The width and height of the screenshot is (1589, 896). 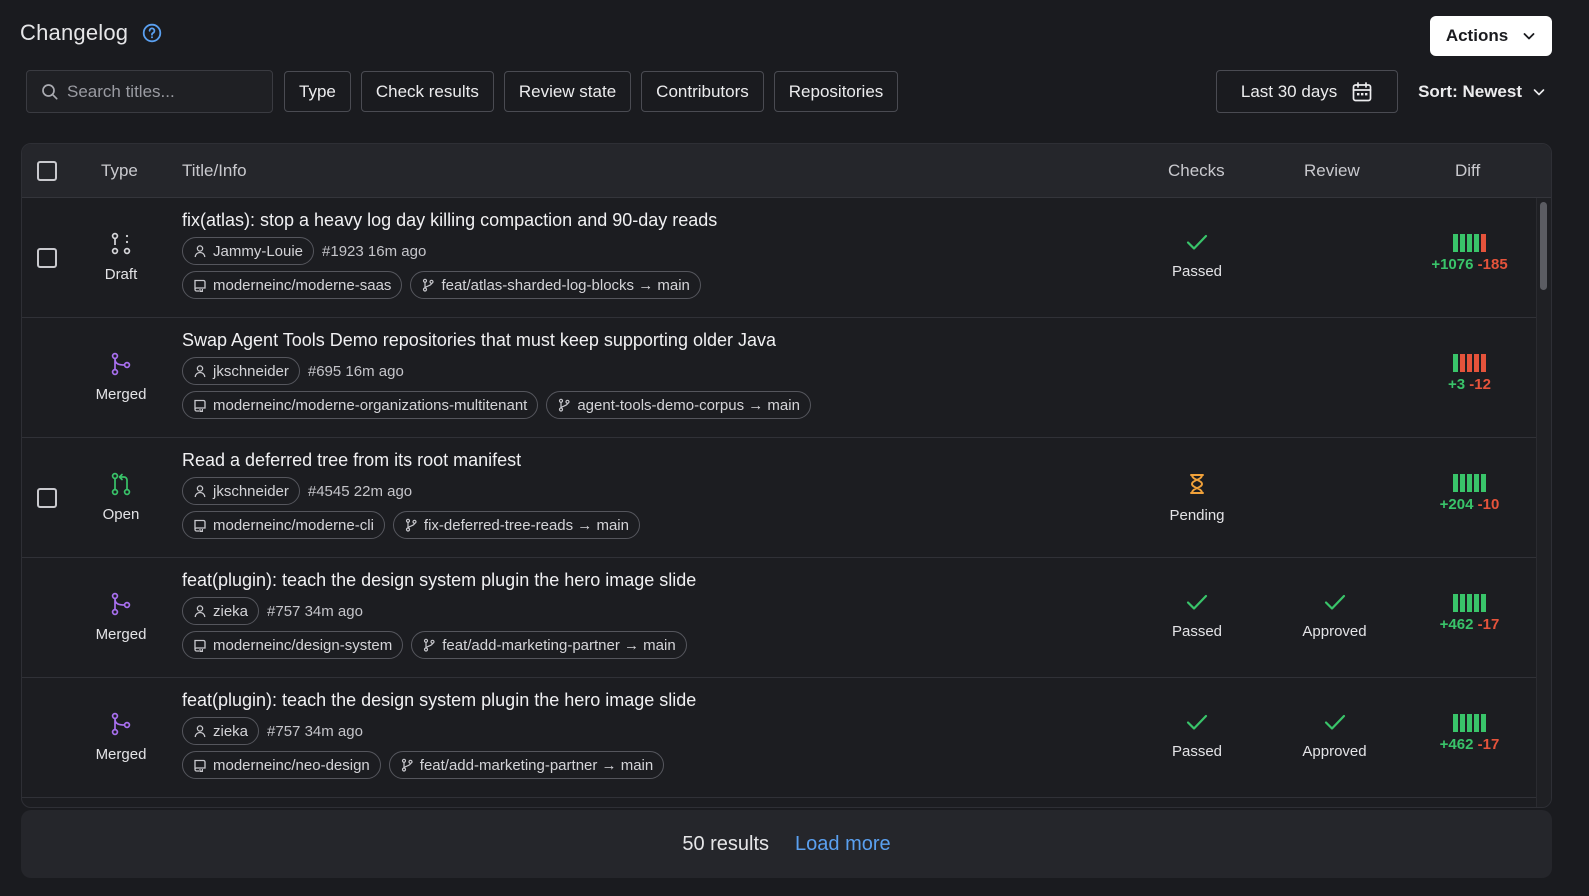 What do you see at coordinates (50, 91) in the screenshot?
I see `search-icon` at bounding box center [50, 91].